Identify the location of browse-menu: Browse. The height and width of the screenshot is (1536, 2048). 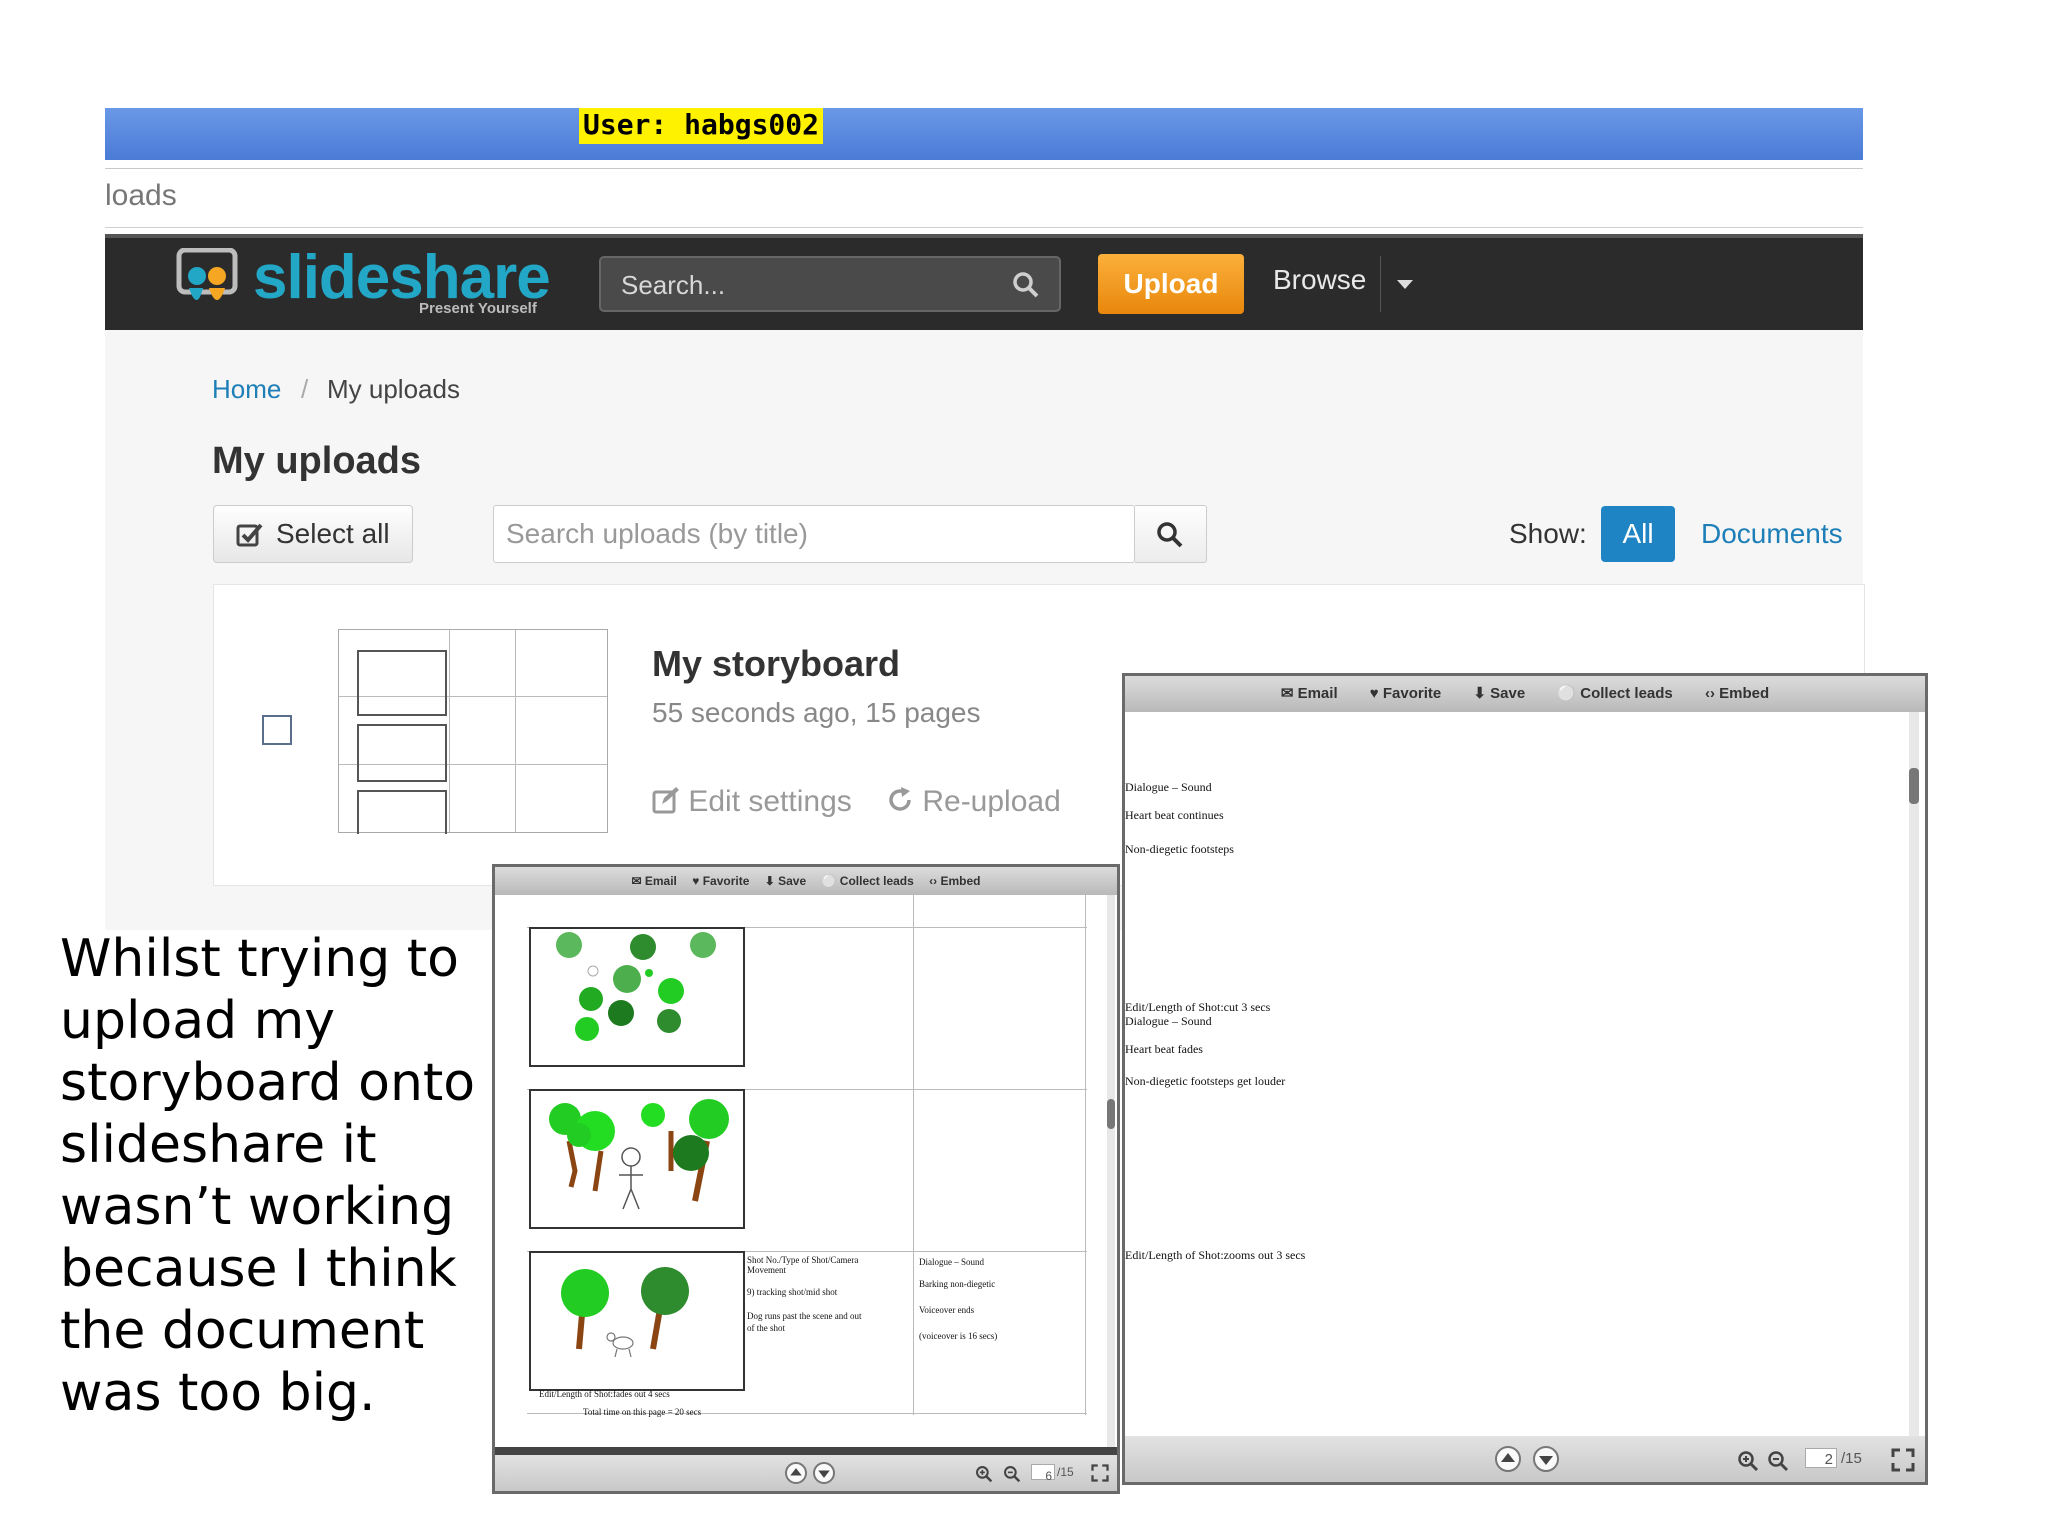
(1319, 280).